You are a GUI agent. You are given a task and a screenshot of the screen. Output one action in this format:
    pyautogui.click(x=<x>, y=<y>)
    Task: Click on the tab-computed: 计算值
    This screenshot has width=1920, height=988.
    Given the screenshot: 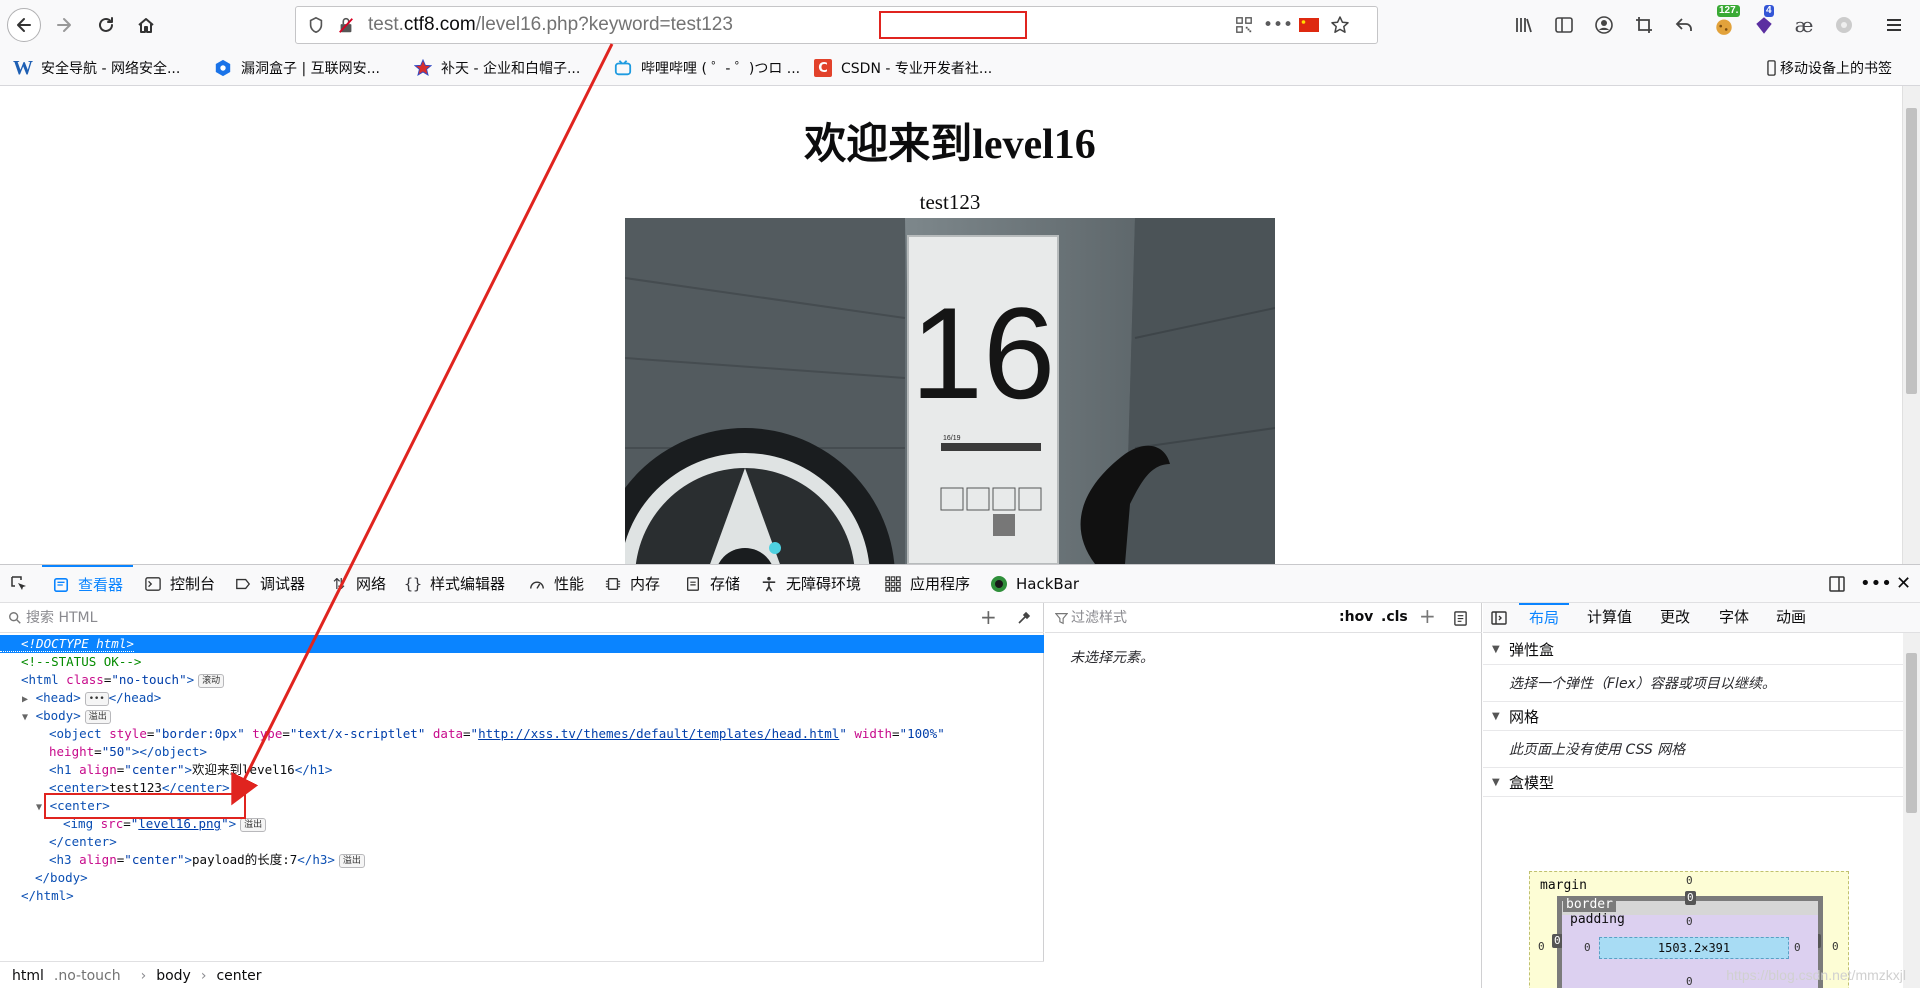 What is the action you would take?
    pyautogui.click(x=1609, y=617)
    